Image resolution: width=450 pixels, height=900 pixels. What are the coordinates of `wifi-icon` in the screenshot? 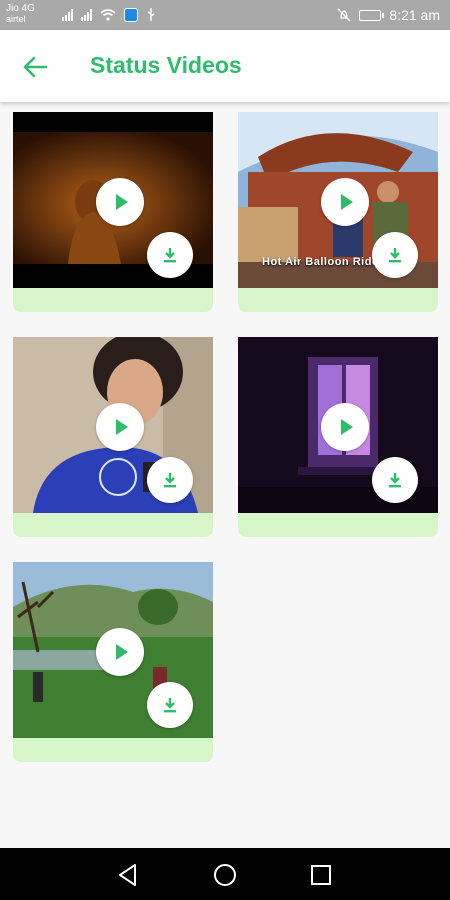 It's located at (108, 15).